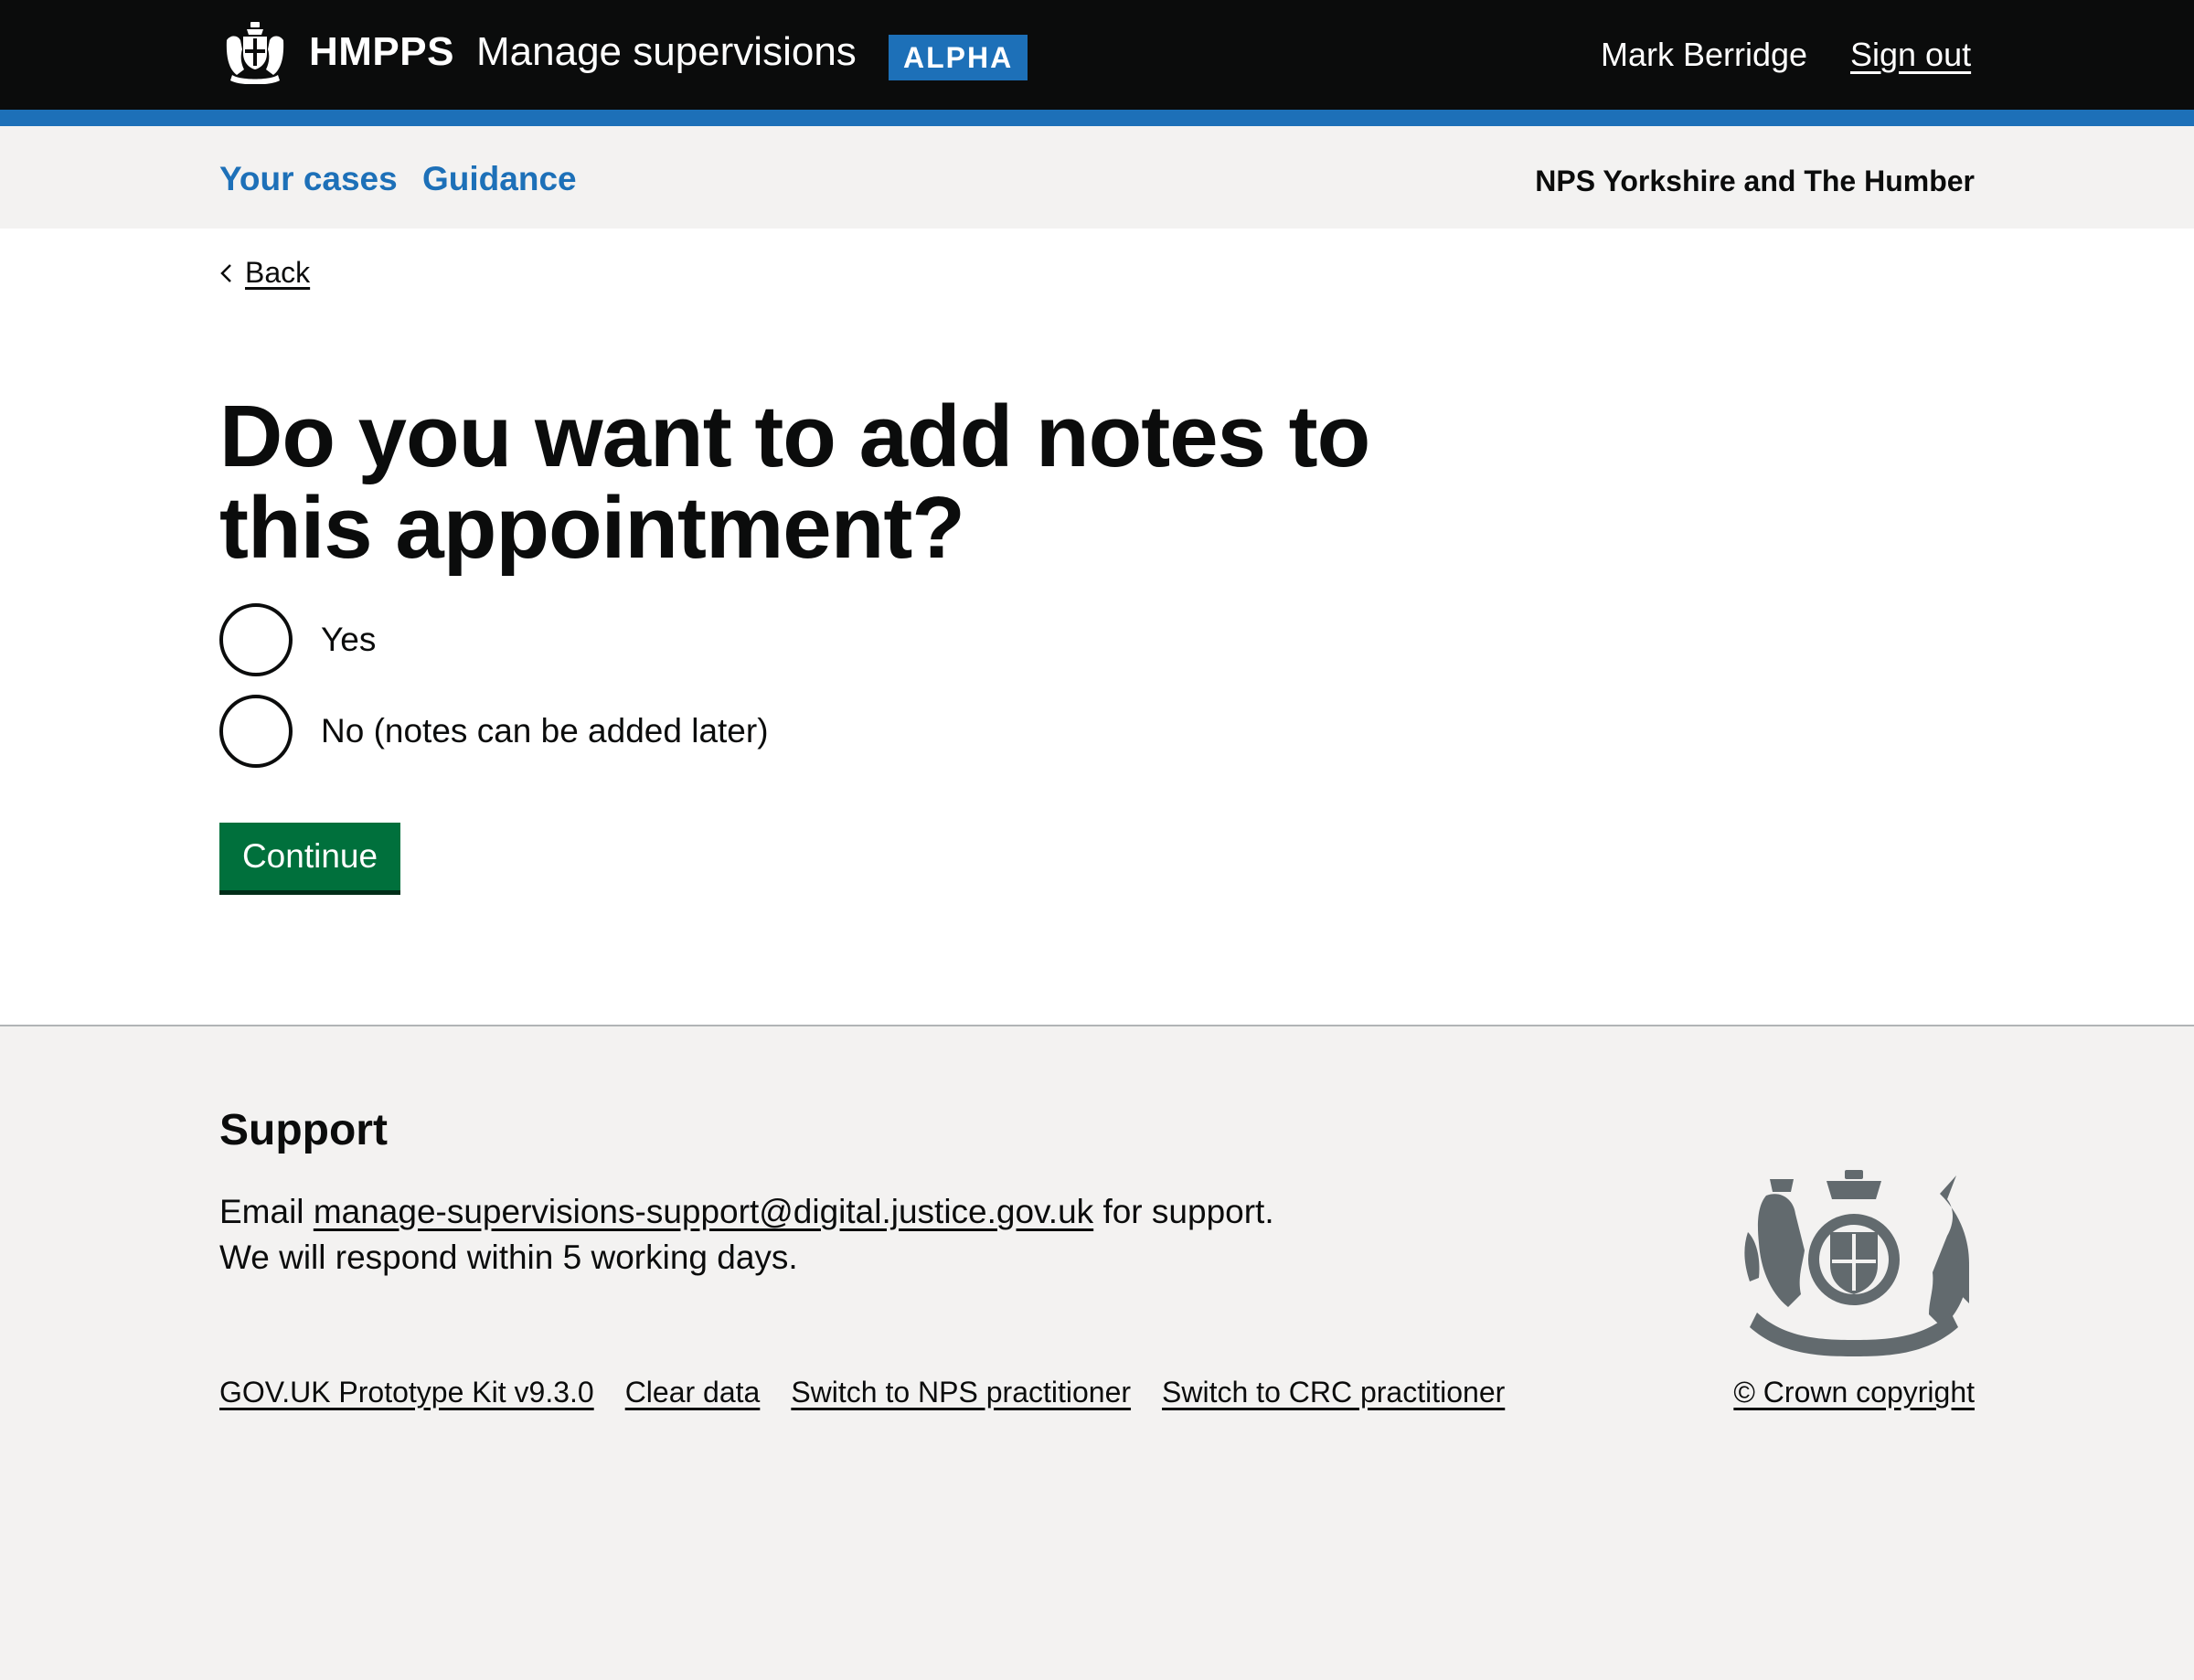 The width and height of the screenshot is (2194, 1680). I want to click on support-email-suffix: for support., so click(1184, 1212).